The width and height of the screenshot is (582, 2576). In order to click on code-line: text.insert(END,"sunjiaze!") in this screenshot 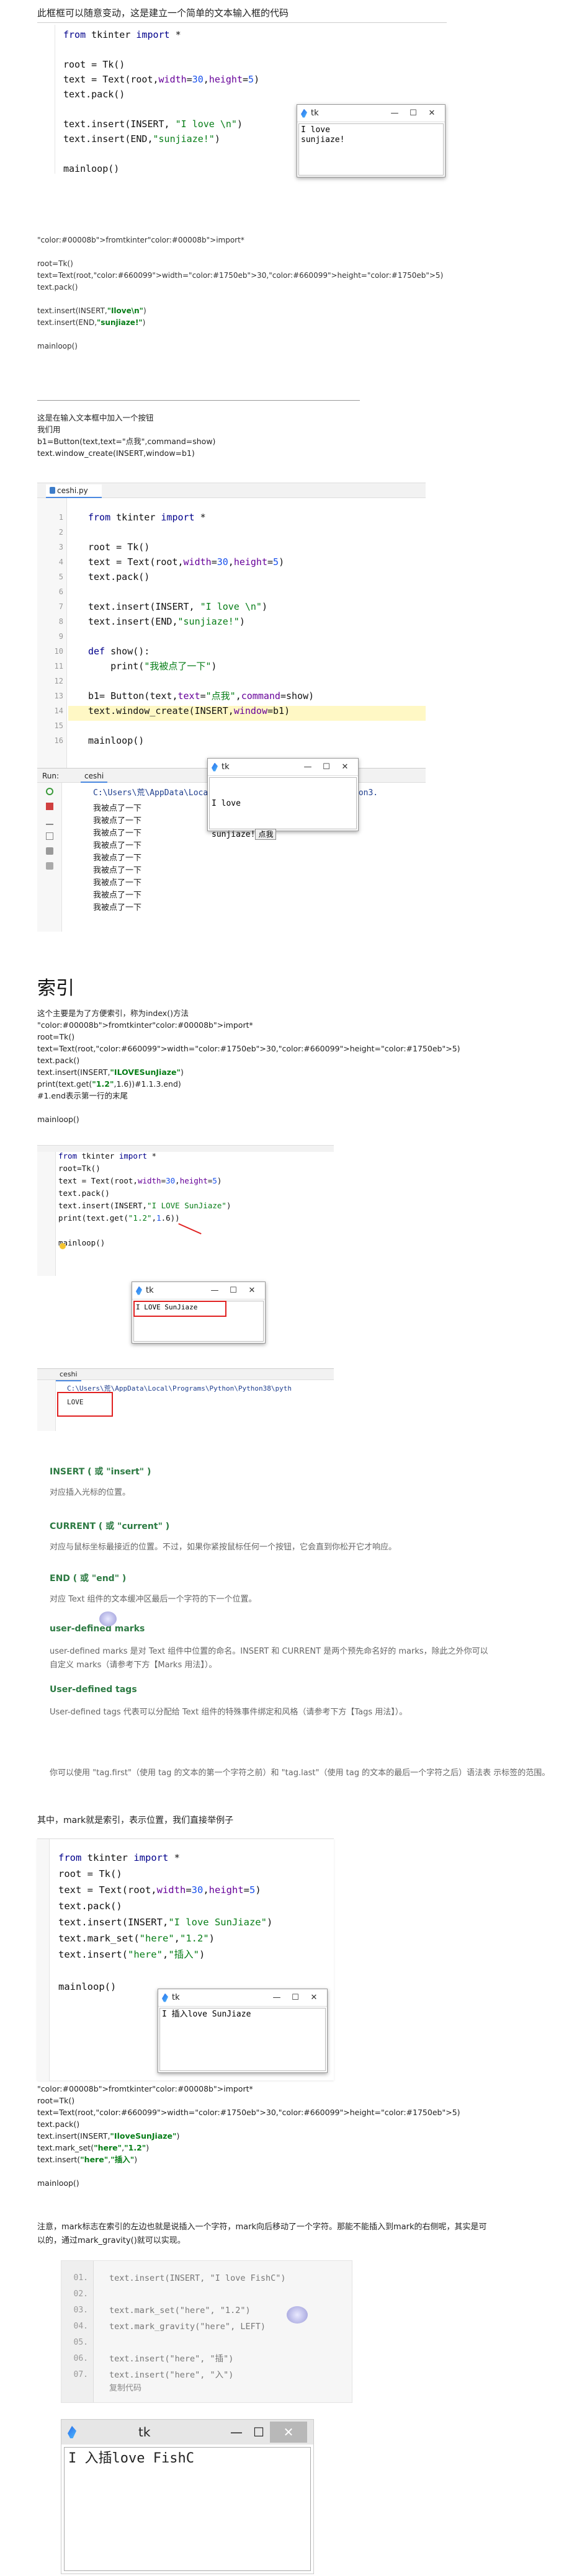, I will do `click(166, 622)`.